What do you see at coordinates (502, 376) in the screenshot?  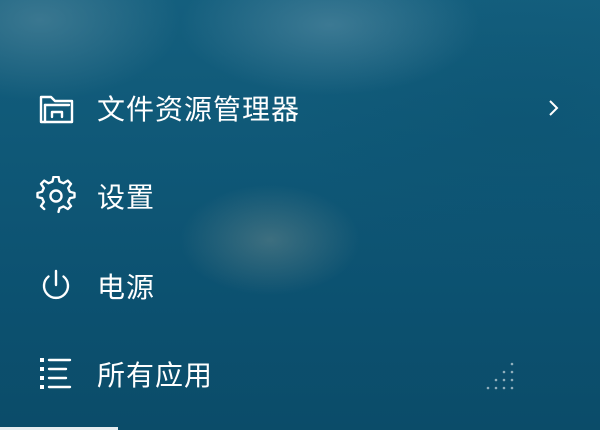 I see `decorative-dots` at bounding box center [502, 376].